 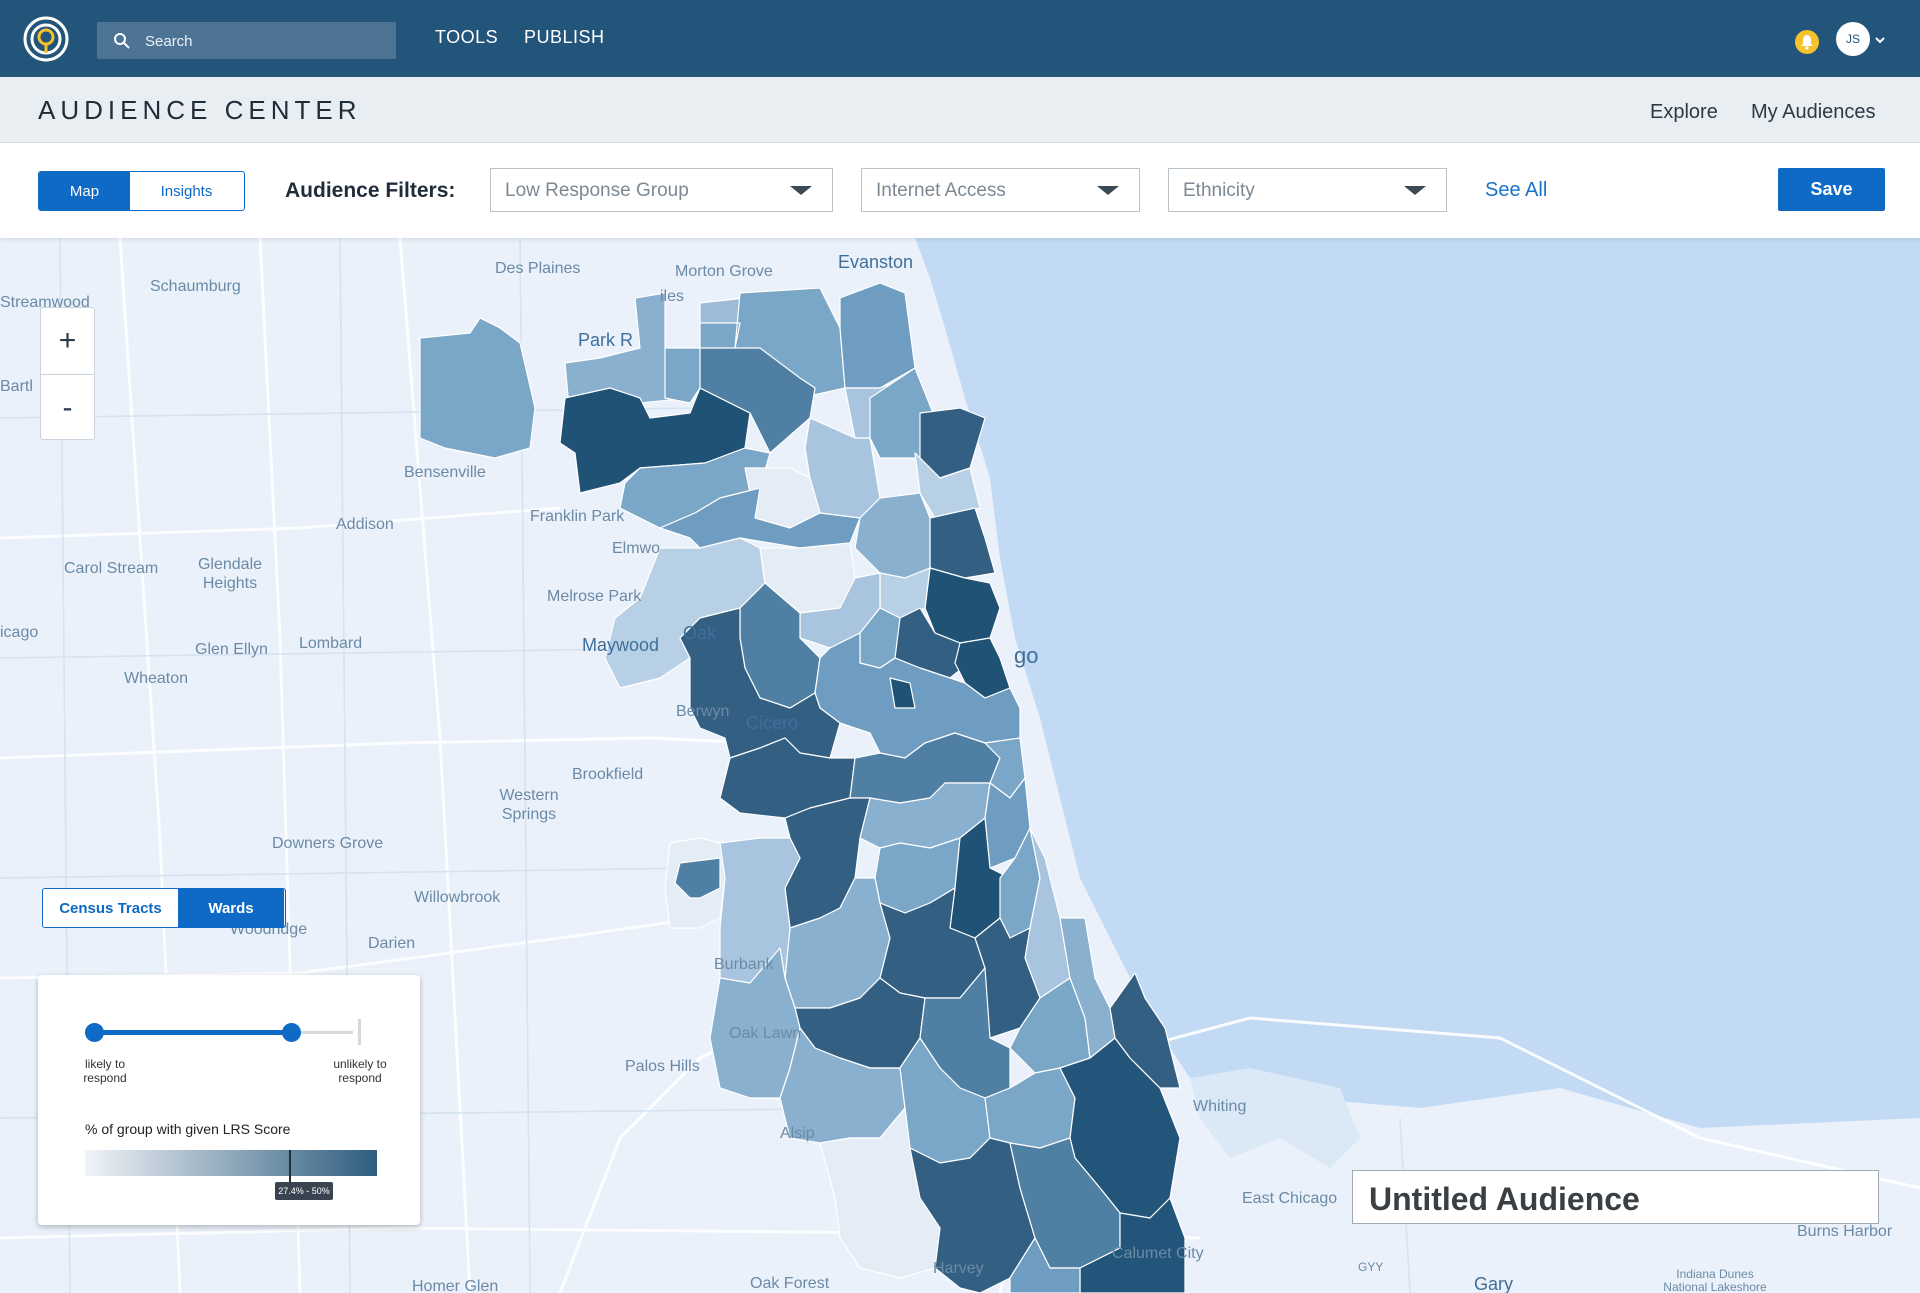 What do you see at coordinates (1813, 112) in the screenshot?
I see `my-audiences-link: My Audiences` at bounding box center [1813, 112].